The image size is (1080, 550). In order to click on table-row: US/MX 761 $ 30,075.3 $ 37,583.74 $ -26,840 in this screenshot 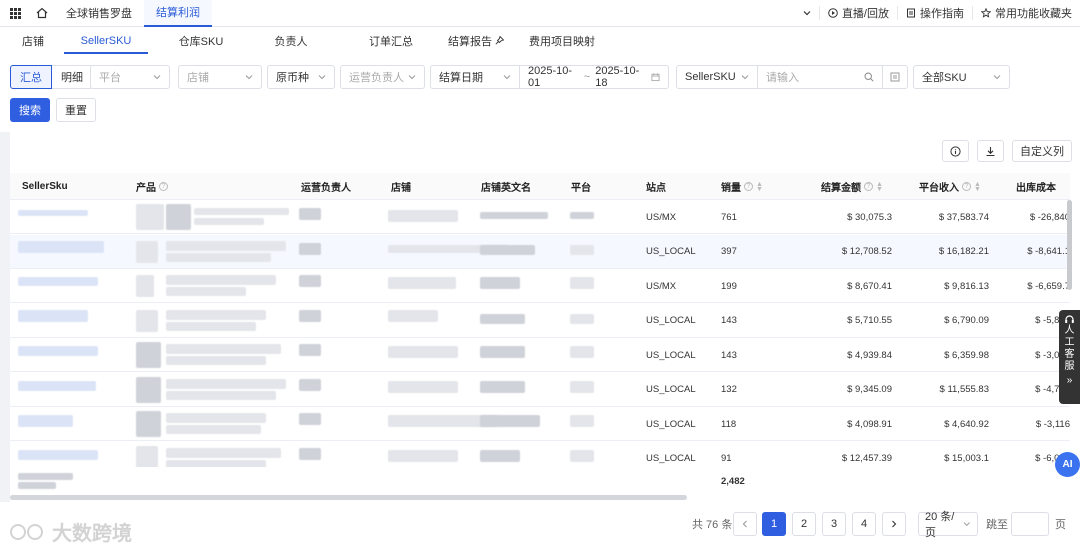, I will do `click(540, 217)`.